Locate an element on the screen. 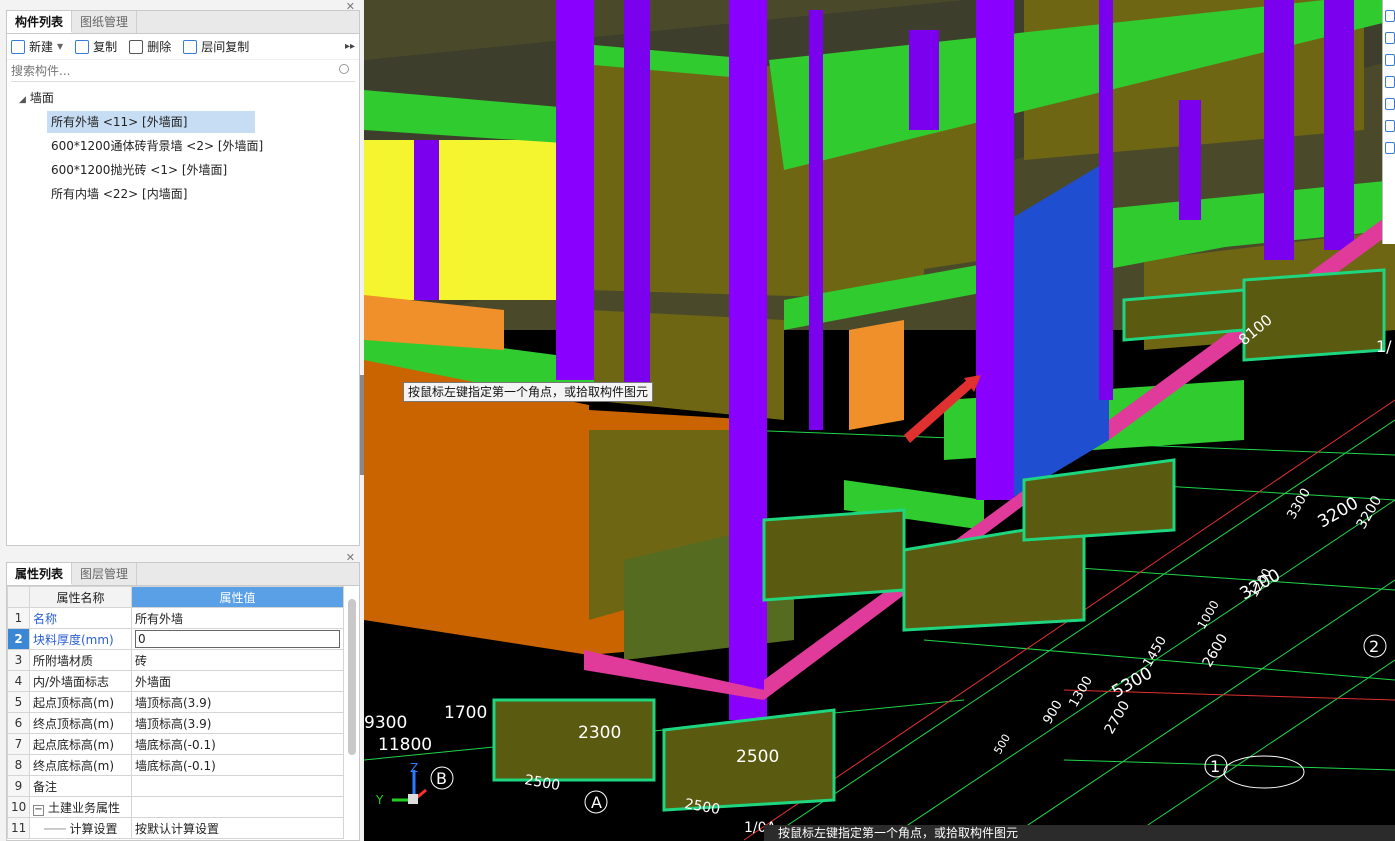 This screenshot has height=841, width=1395. table-row: 7 起点底标高(m) 墙底标高(-0.1) is located at coordinates (175, 744).